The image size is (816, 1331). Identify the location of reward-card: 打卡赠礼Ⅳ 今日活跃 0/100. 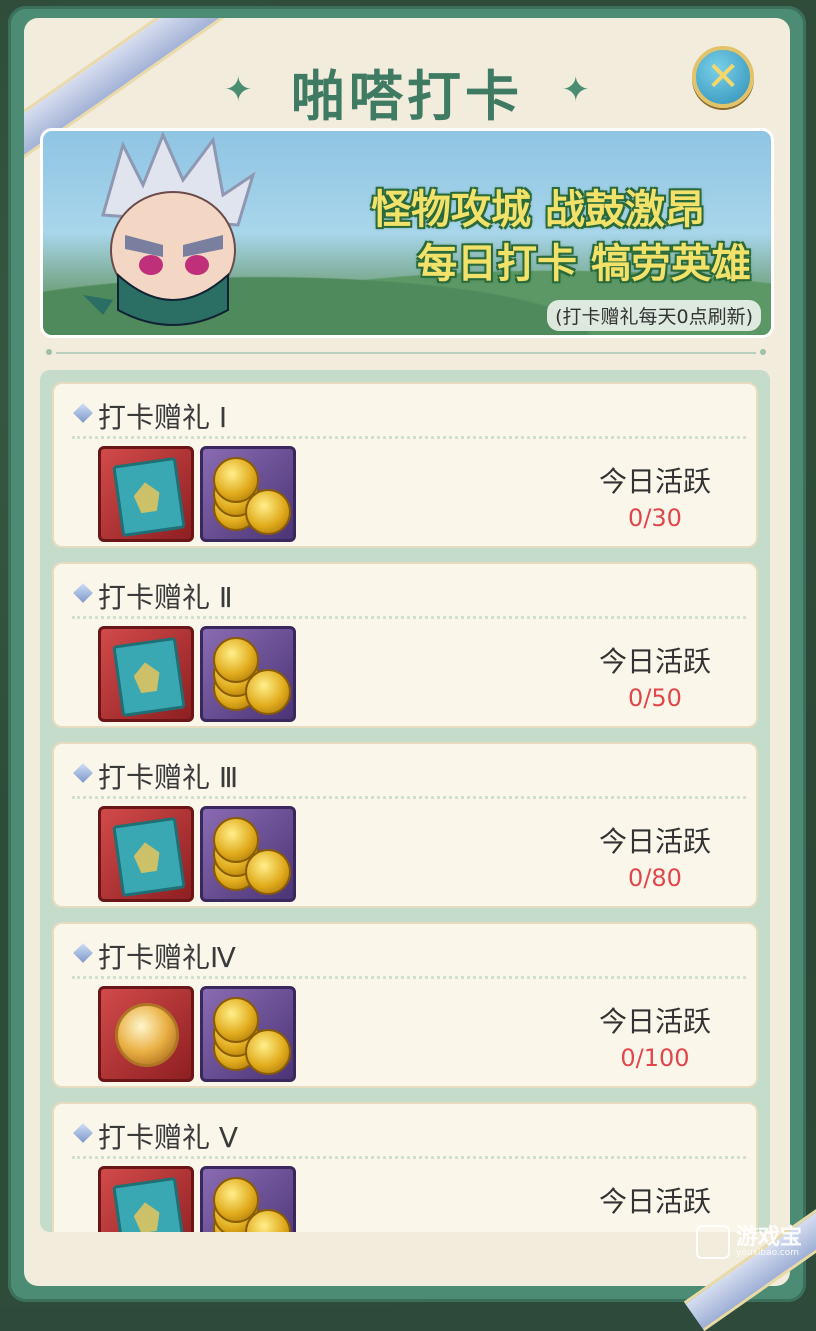
(405, 1005).